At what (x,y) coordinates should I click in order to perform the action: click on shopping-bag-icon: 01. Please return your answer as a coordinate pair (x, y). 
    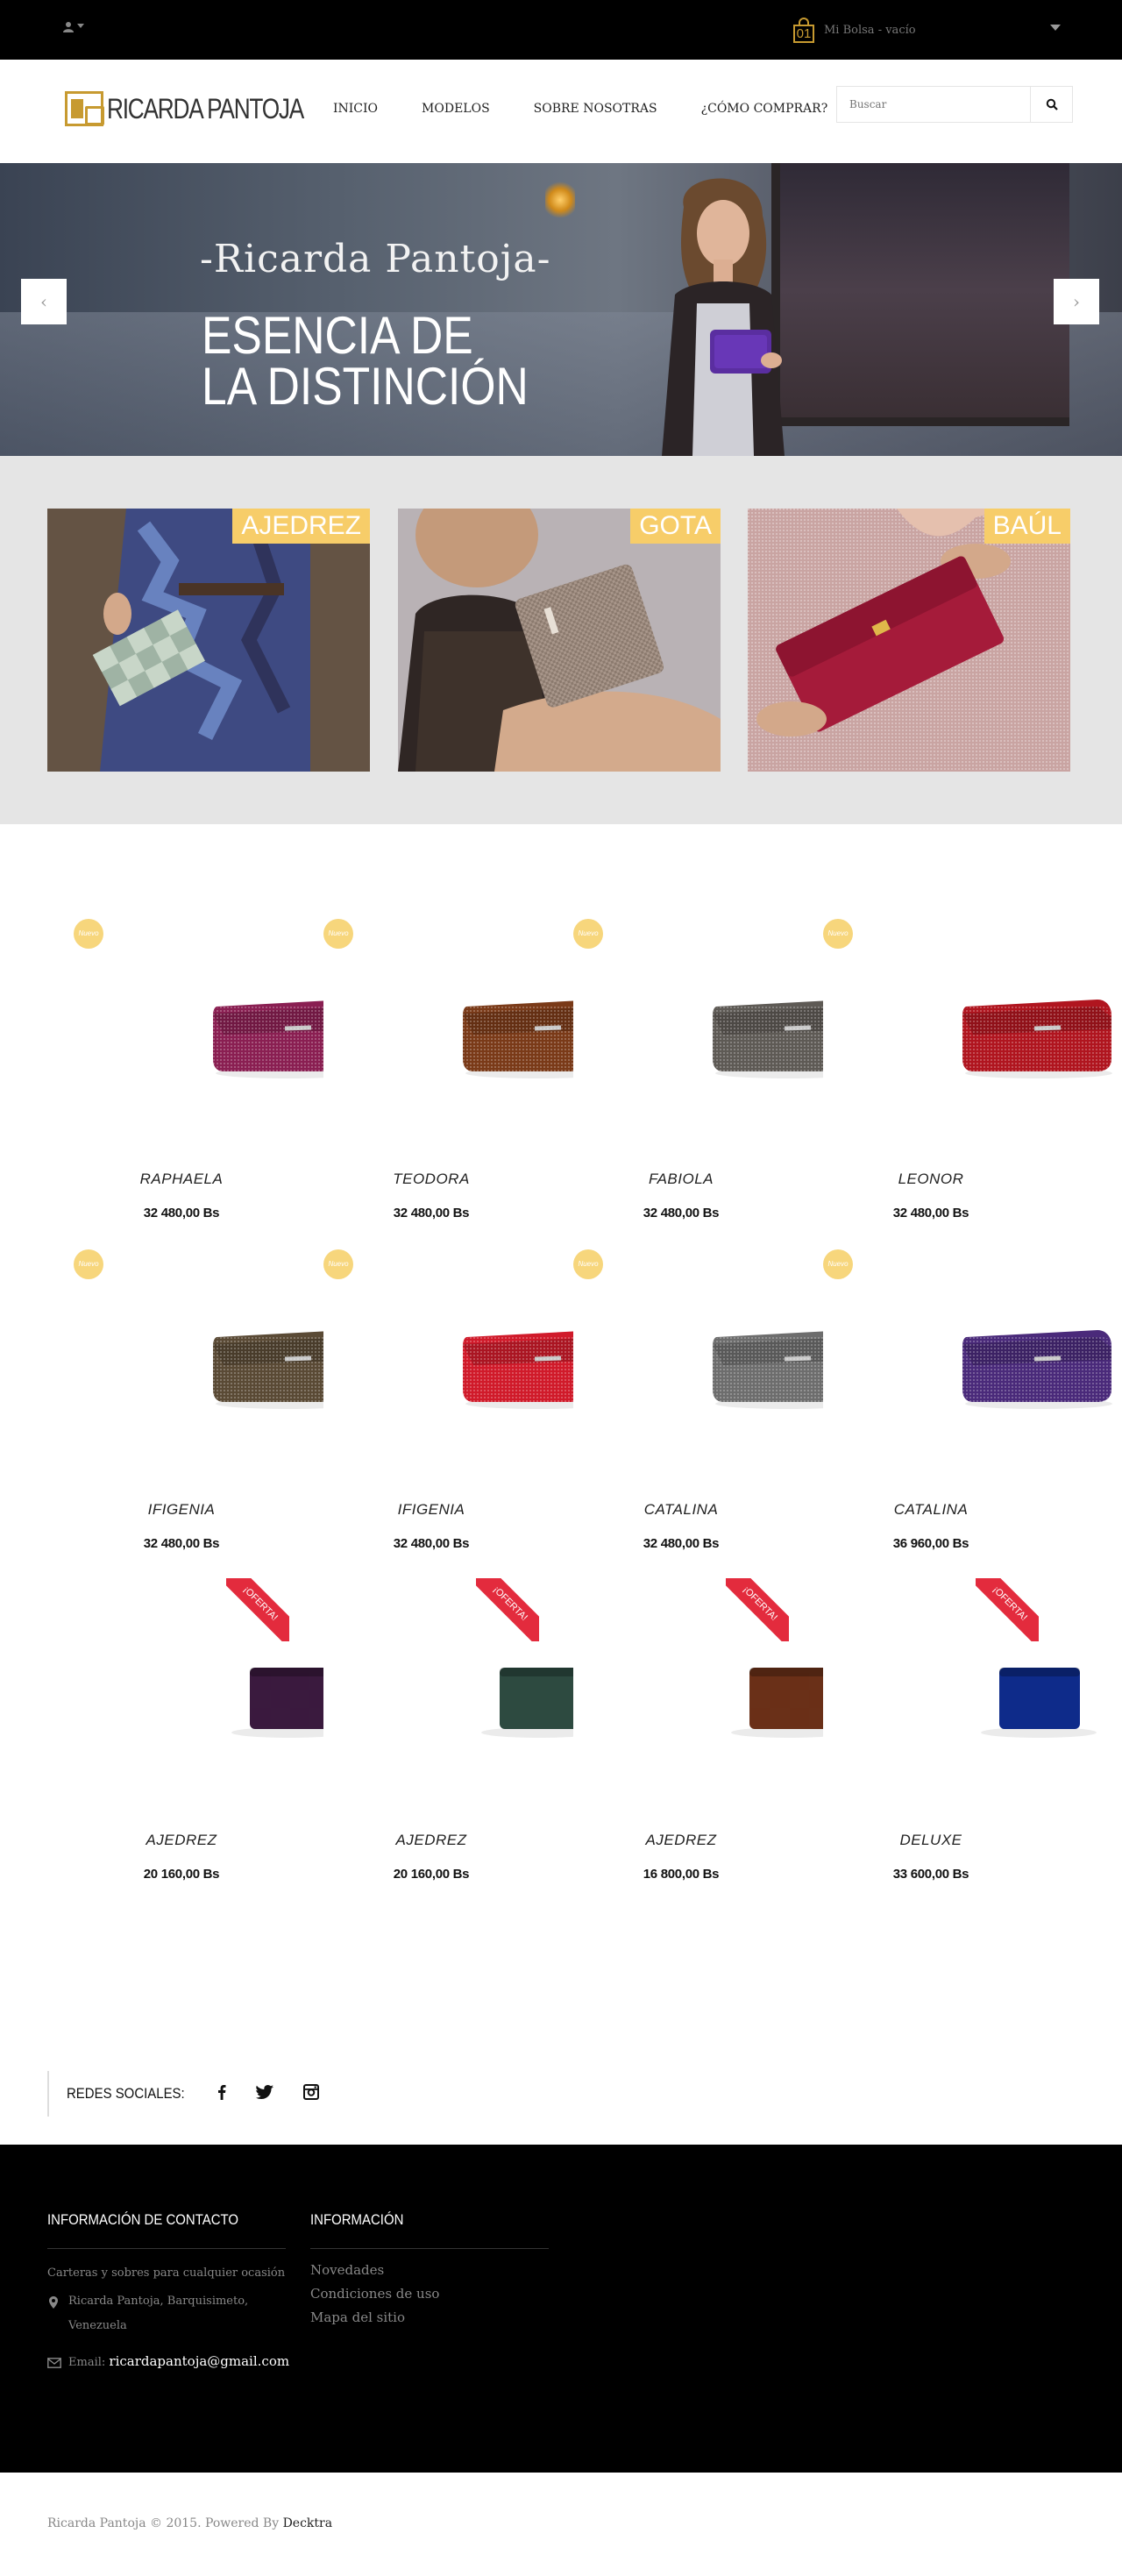
    Looking at the image, I should click on (804, 30).